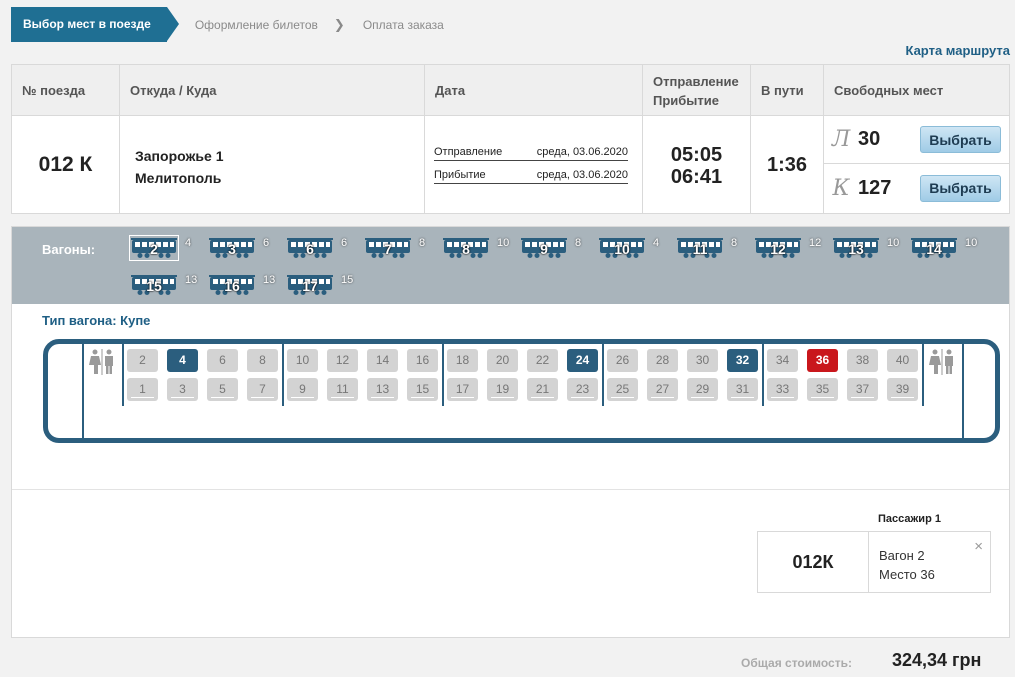 The height and width of the screenshot is (677, 1015). I want to click on wagon-15: 15 13, so click(170, 287).